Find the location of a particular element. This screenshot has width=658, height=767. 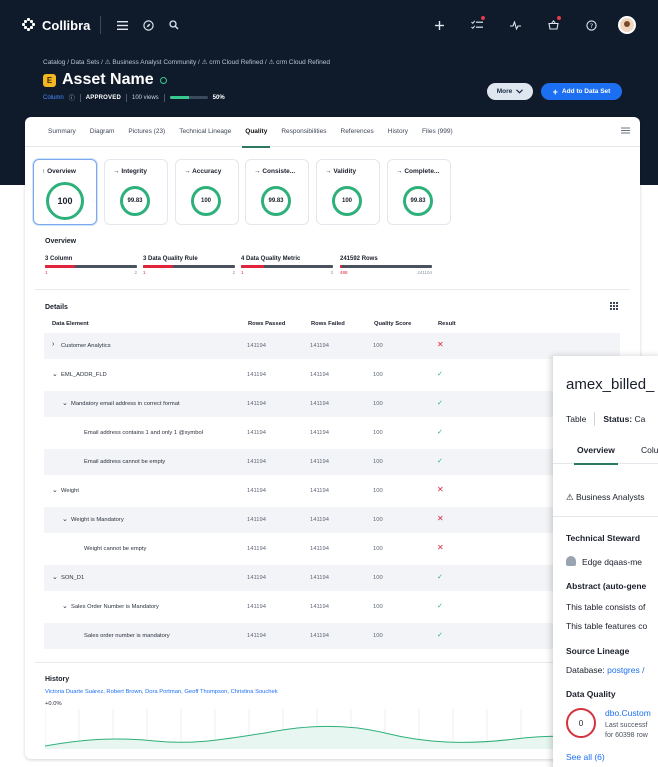

passed-count: 2 is located at coordinates (135, 272).